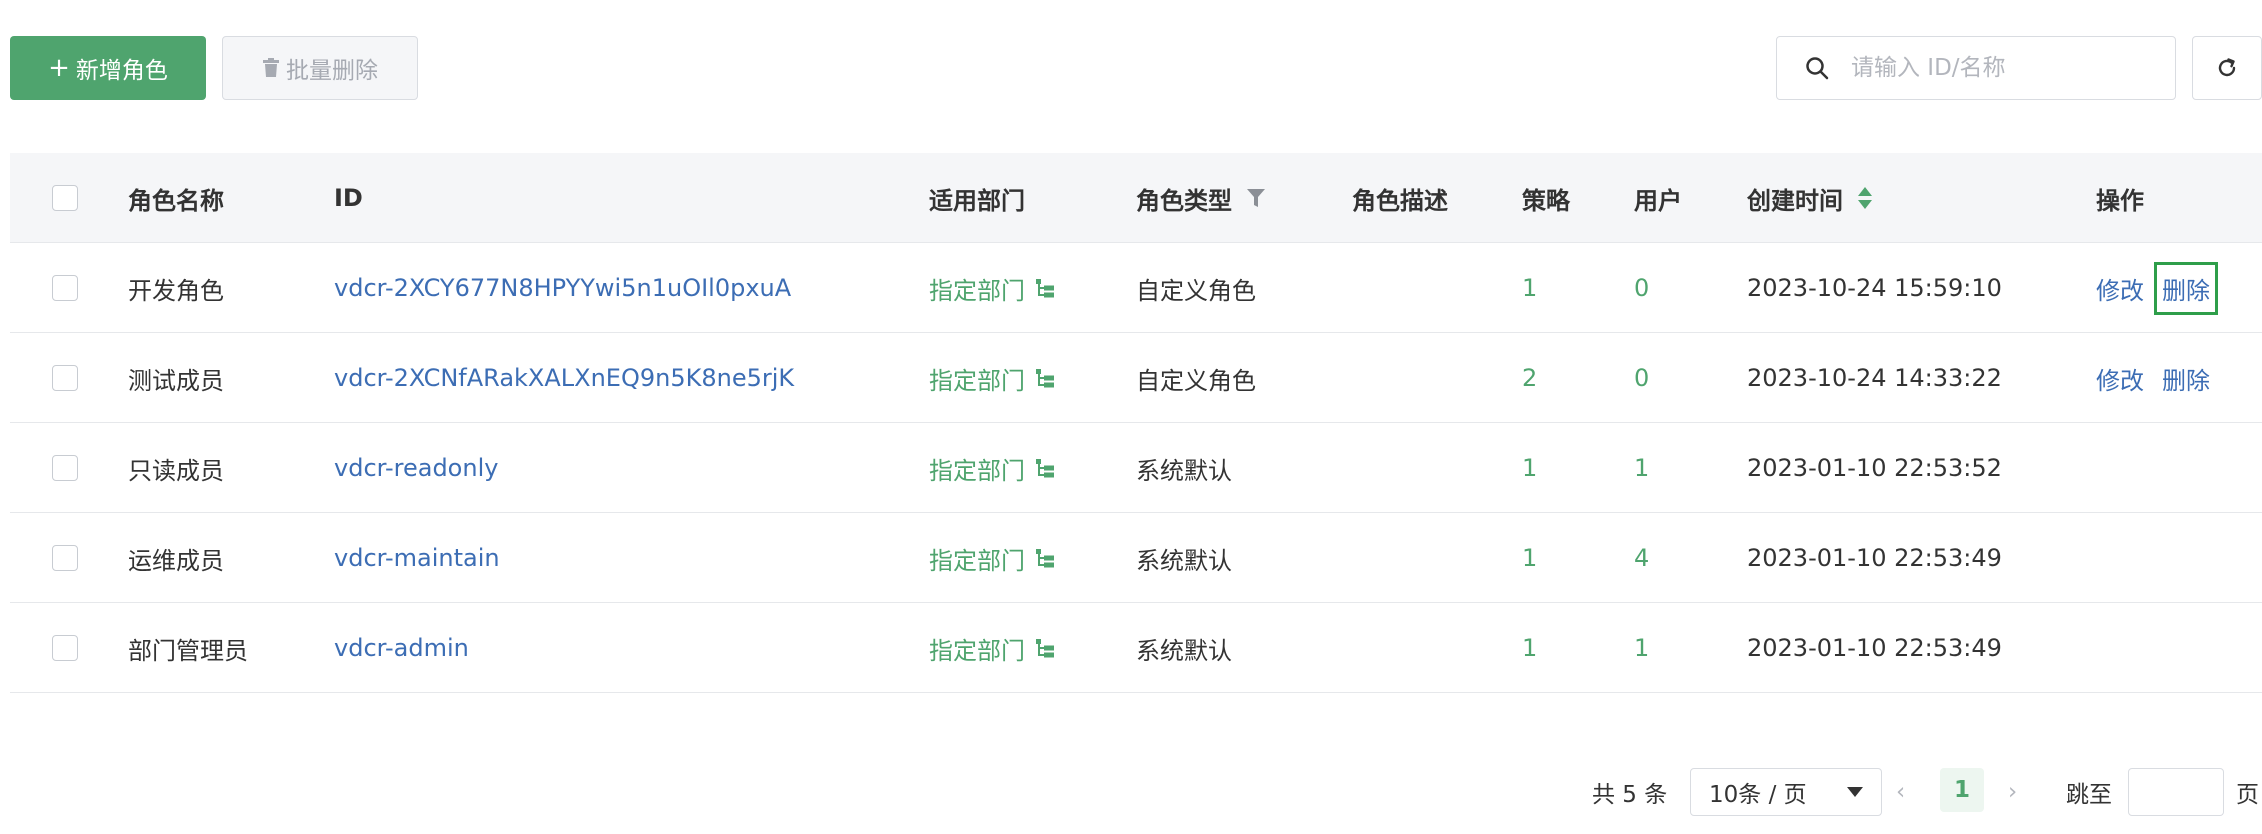 The image size is (2262, 834). I want to click on batch-delete-label: 批量删除, so click(332, 71).